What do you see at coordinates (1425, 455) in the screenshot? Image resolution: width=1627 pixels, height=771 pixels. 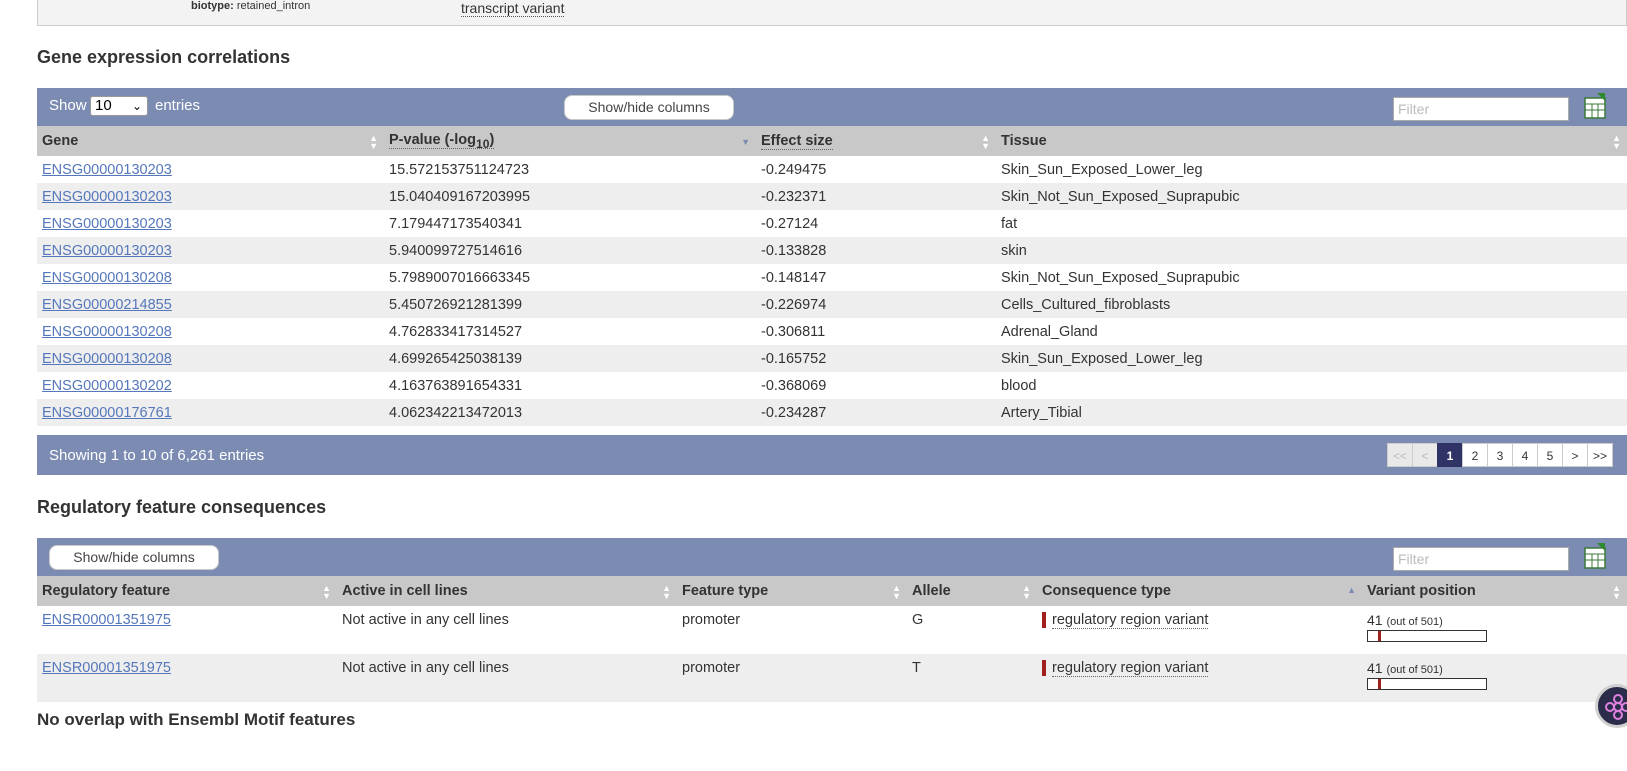 I see `pager-prev: <` at bounding box center [1425, 455].